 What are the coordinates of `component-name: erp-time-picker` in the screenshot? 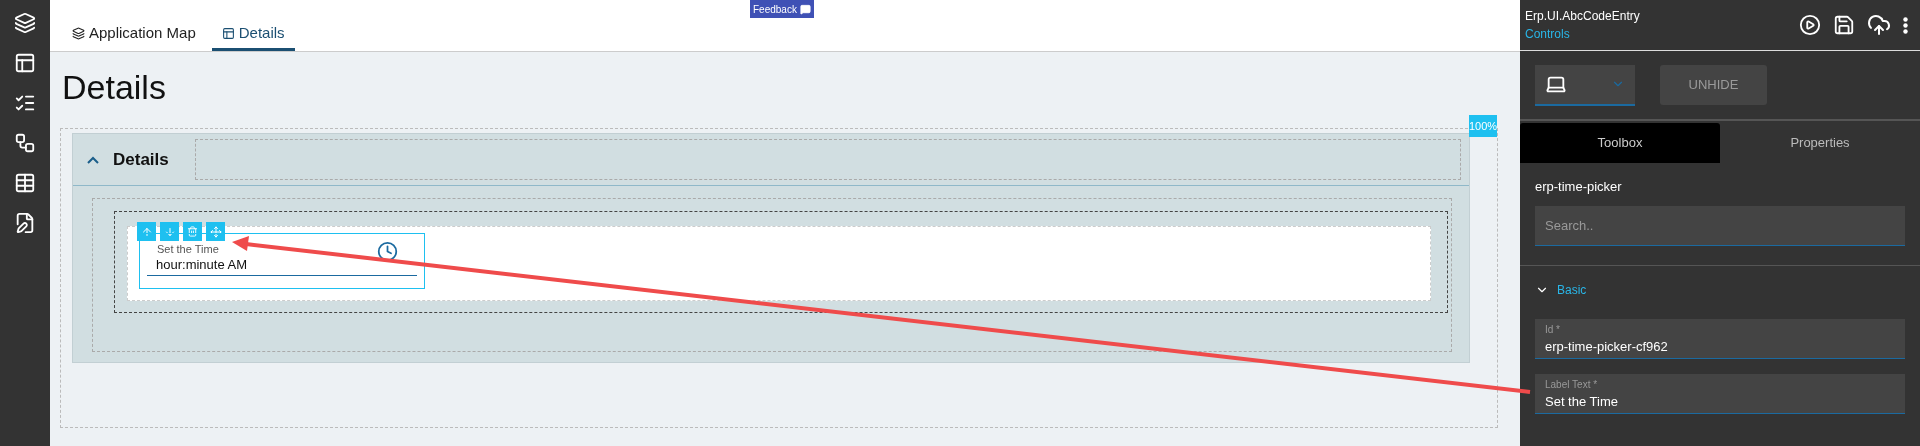 It's located at (1579, 187).